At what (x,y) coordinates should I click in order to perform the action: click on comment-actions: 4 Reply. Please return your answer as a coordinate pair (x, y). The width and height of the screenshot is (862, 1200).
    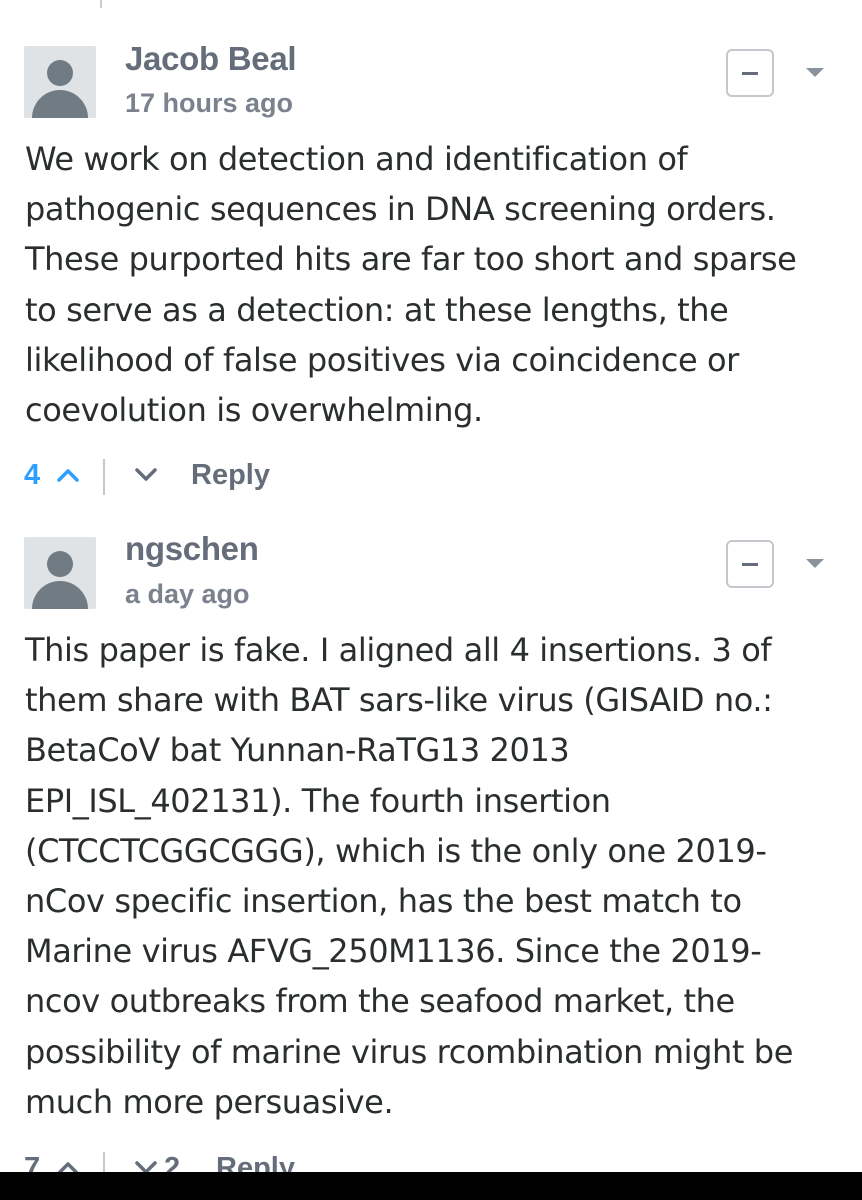
    Looking at the image, I should click on (224, 479).